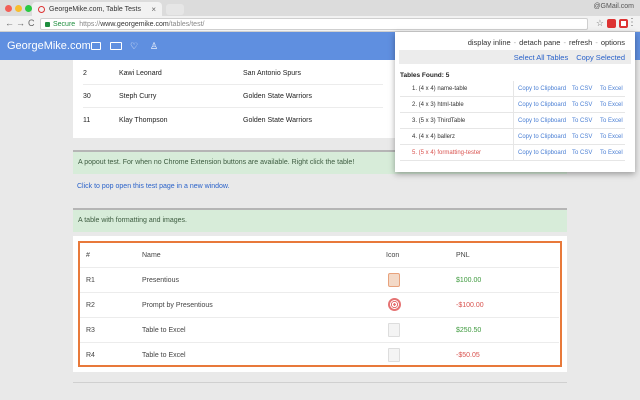 This screenshot has height=400, width=640. I want to click on tab-close-icon: ×, so click(153, 9).